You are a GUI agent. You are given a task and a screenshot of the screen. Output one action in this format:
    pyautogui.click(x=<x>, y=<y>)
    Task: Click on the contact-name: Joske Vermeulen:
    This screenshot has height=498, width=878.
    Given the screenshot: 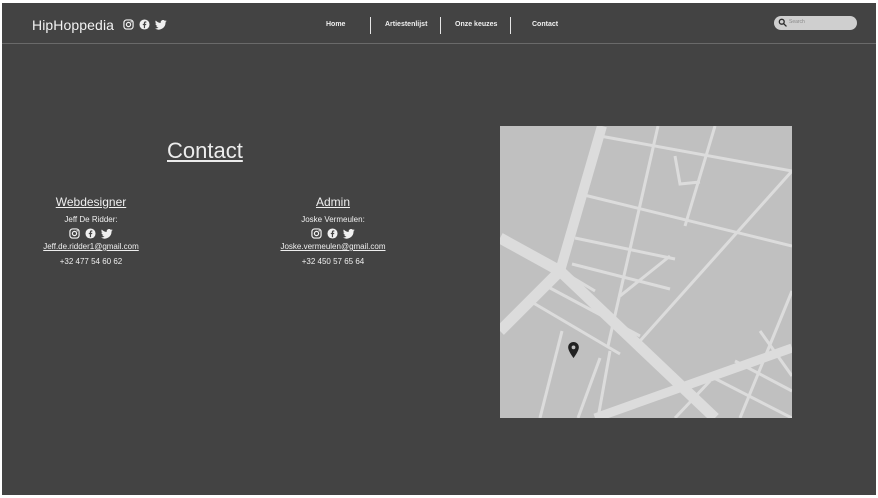 What is the action you would take?
    pyautogui.click(x=333, y=219)
    